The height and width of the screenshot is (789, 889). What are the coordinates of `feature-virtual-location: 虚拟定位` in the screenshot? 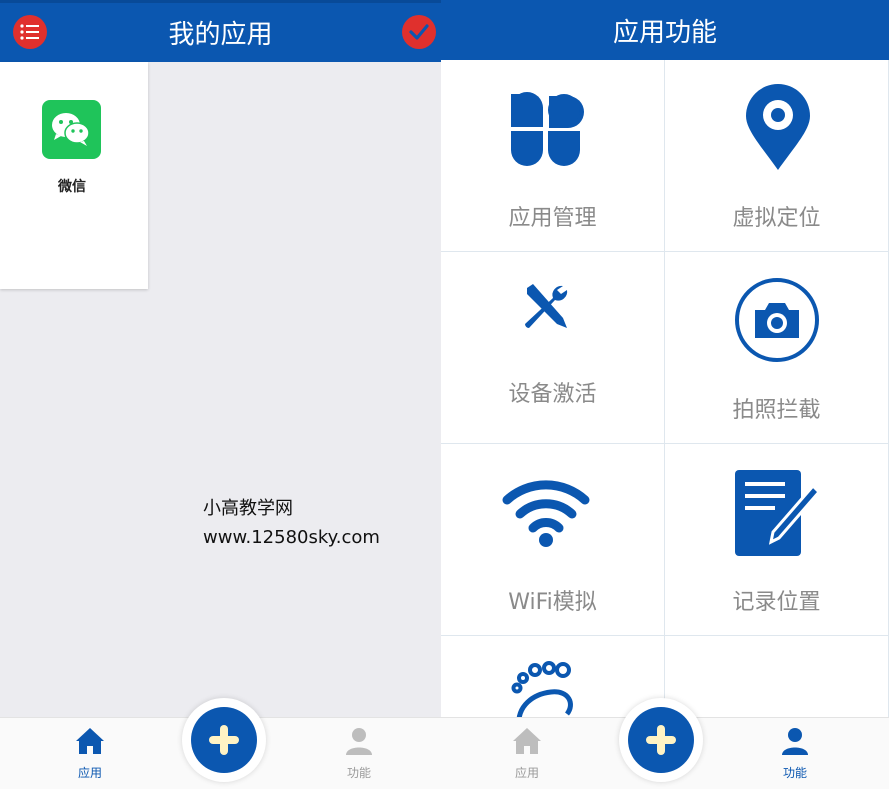 It's located at (777, 156).